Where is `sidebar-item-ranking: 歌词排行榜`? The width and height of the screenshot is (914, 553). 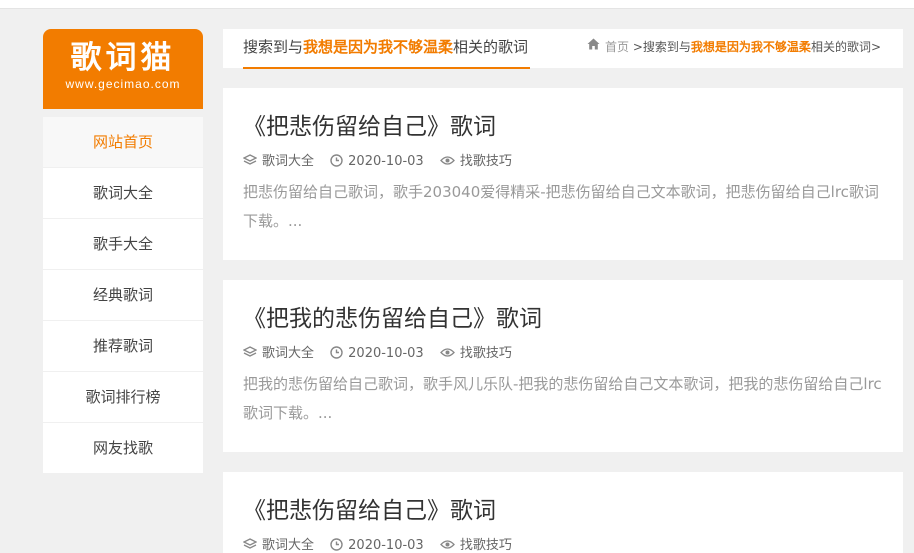
sidebar-item-ranking: 歌词排行榜 is located at coordinates (123, 397).